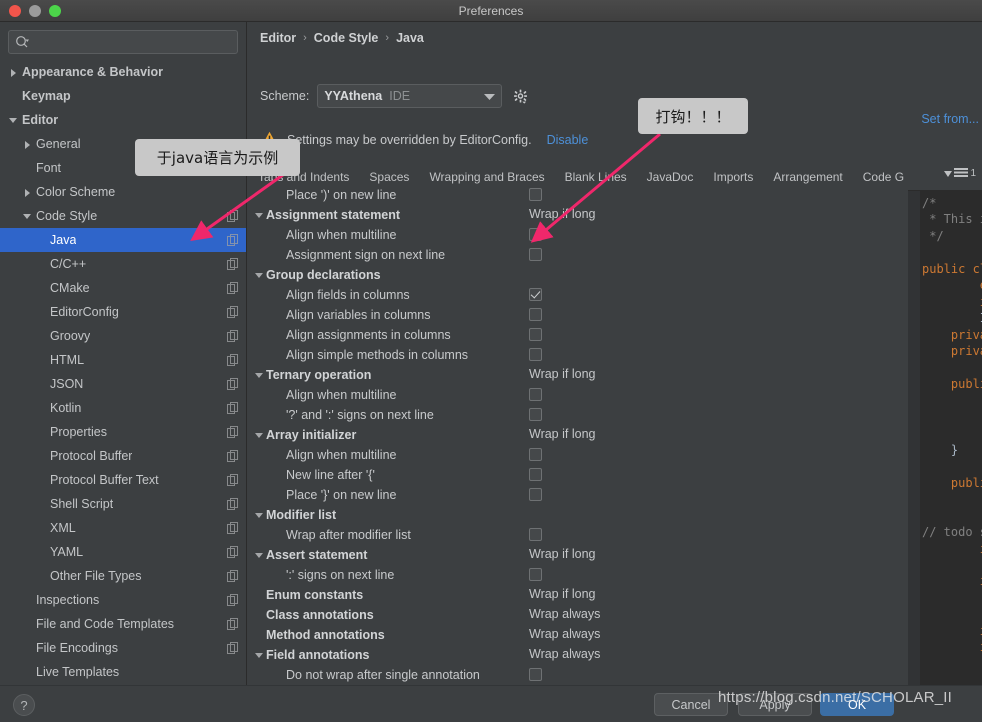  I want to click on search-input, so click(132, 42).